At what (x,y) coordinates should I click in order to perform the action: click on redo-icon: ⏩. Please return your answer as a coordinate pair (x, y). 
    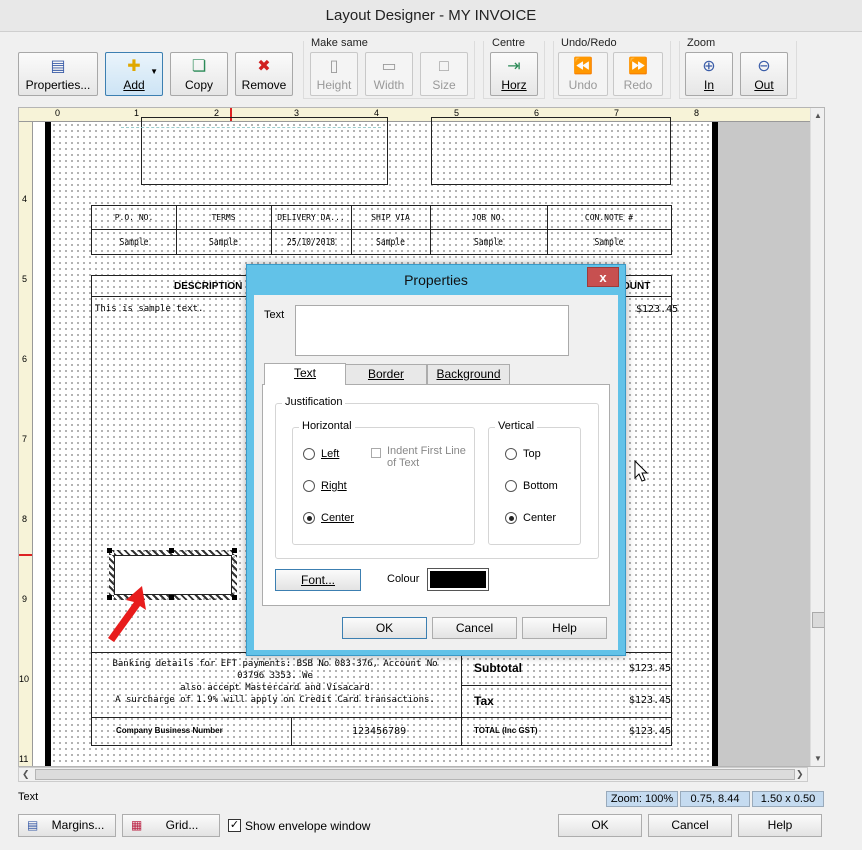
    Looking at the image, I should click on (638, 66).